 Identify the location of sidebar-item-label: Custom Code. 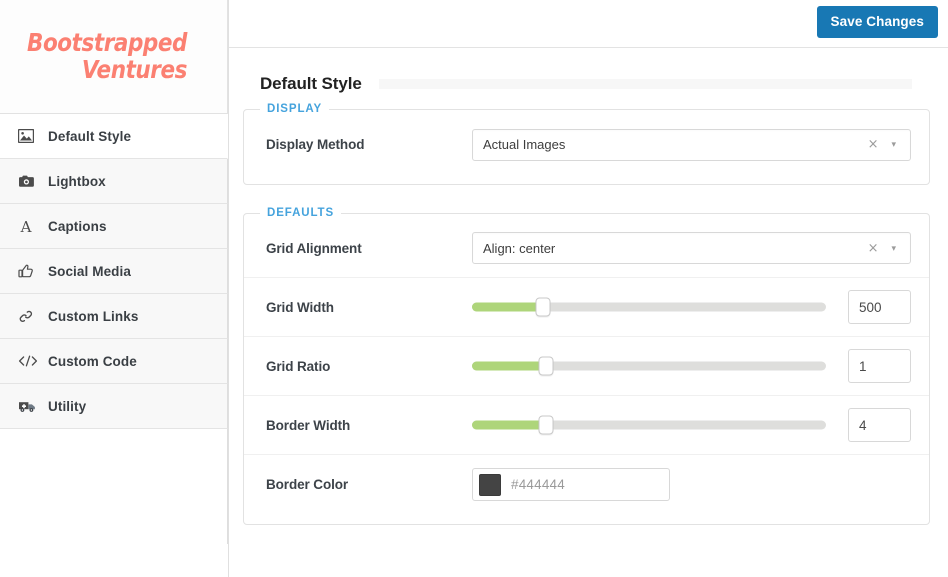
(92, 361).